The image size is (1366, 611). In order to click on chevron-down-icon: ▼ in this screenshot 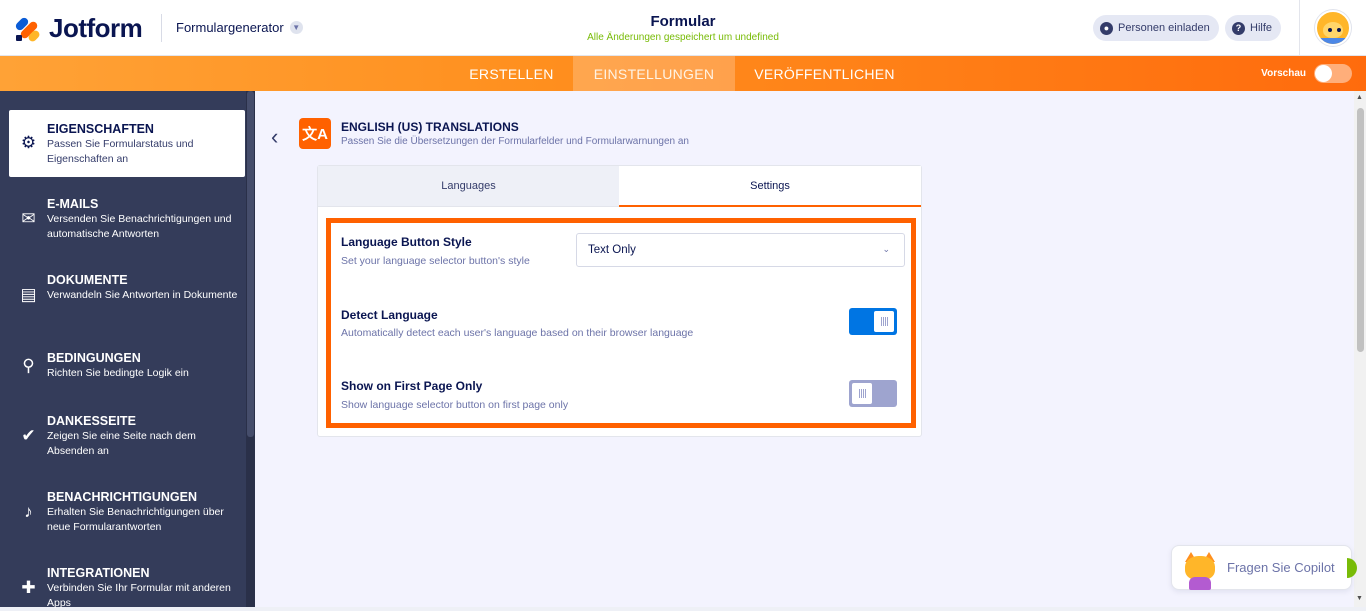, I will do `click(296, 27)`.